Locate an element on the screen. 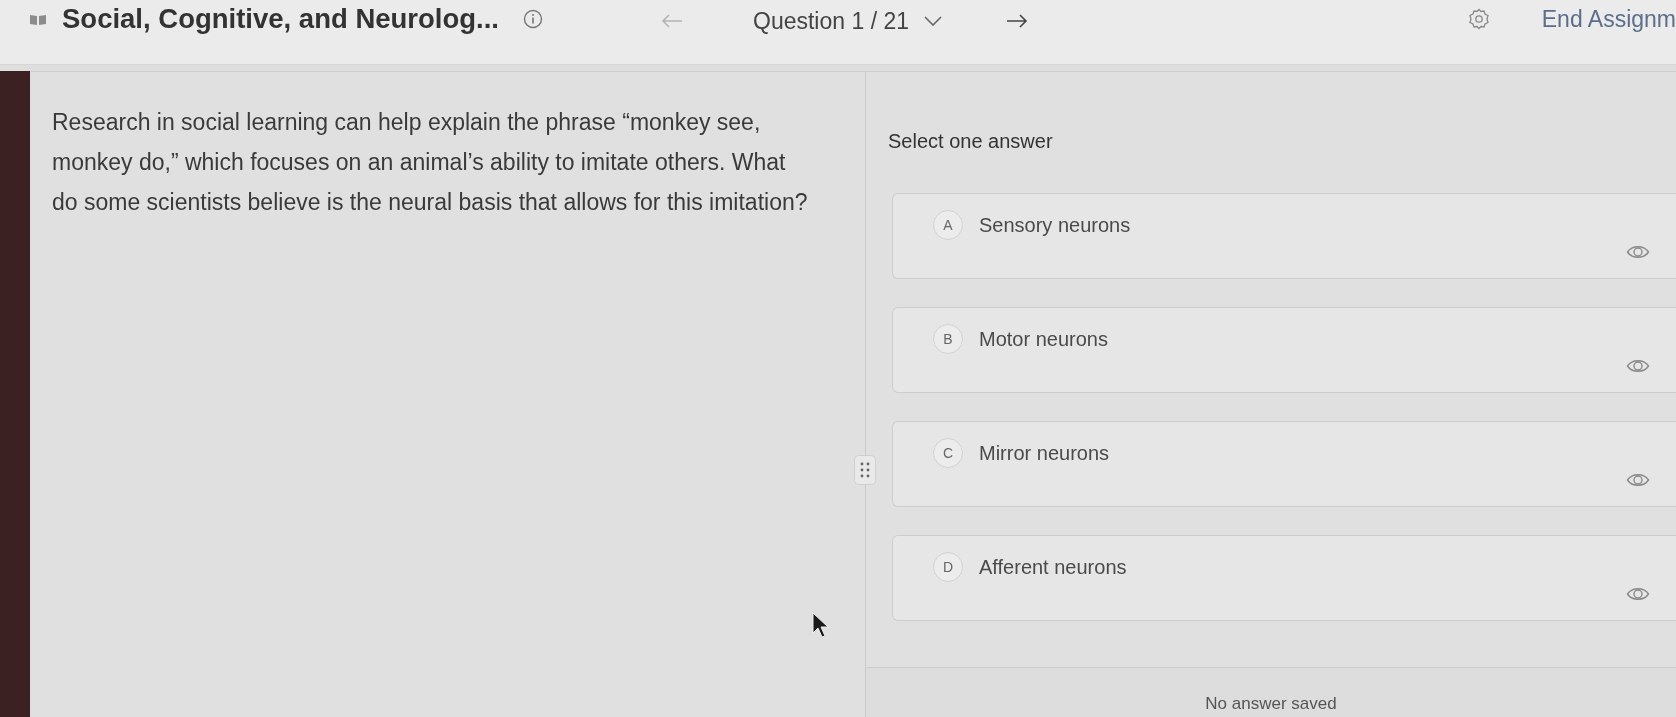 This screenshot has width=1676, height=717. book-icon is located at coordinates (38, 19).